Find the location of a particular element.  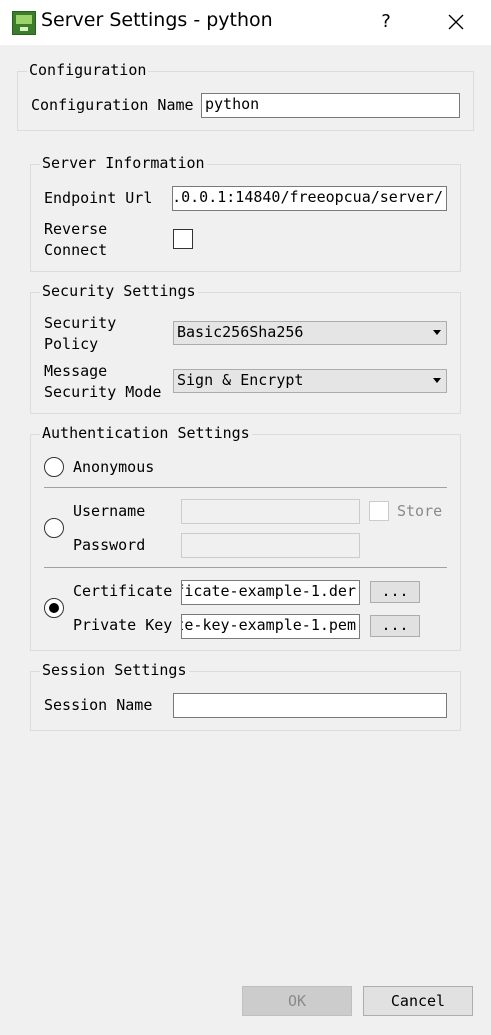

reverse-connect-checkbox is located at coordinates (183, 239).